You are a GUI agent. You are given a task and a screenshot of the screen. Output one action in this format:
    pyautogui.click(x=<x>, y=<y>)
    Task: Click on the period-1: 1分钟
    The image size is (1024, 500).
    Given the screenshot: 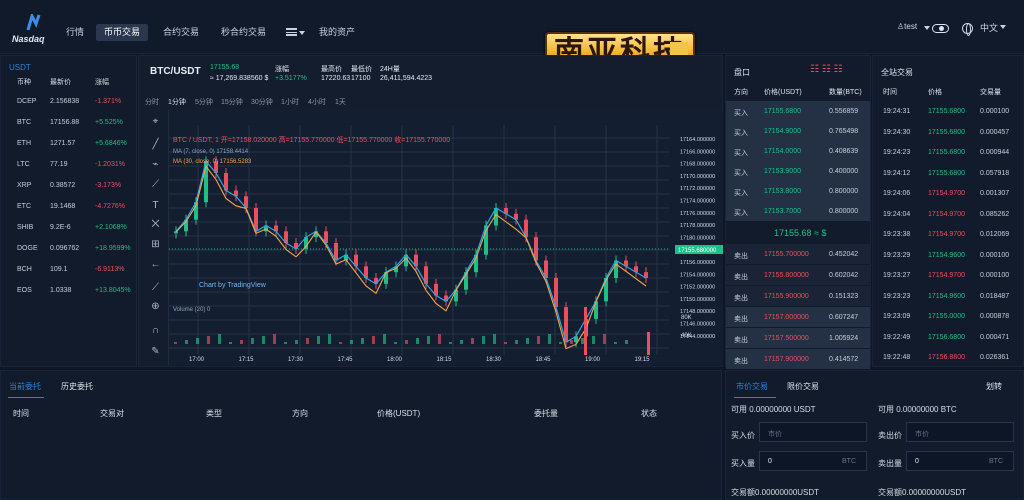 What is the action you would take?
    pyautogui.click(x=177, y=102)
    